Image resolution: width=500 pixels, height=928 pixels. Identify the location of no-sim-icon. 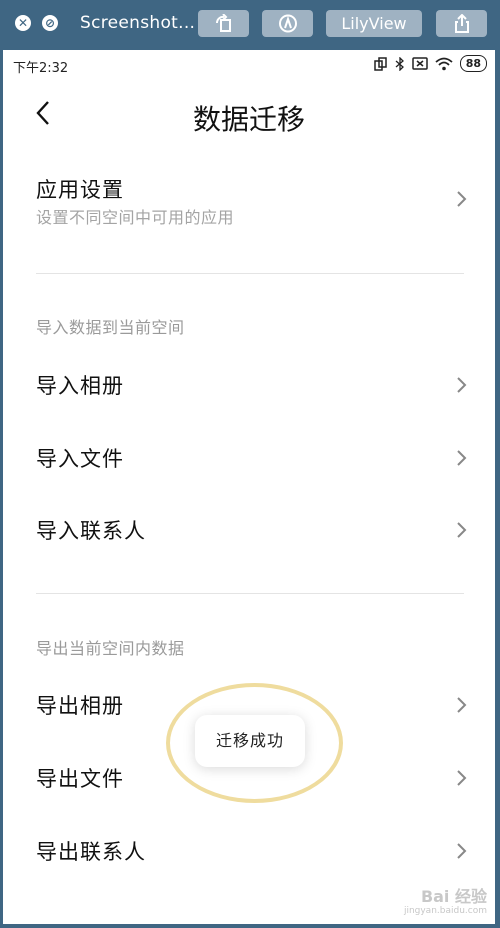
(419, 63).